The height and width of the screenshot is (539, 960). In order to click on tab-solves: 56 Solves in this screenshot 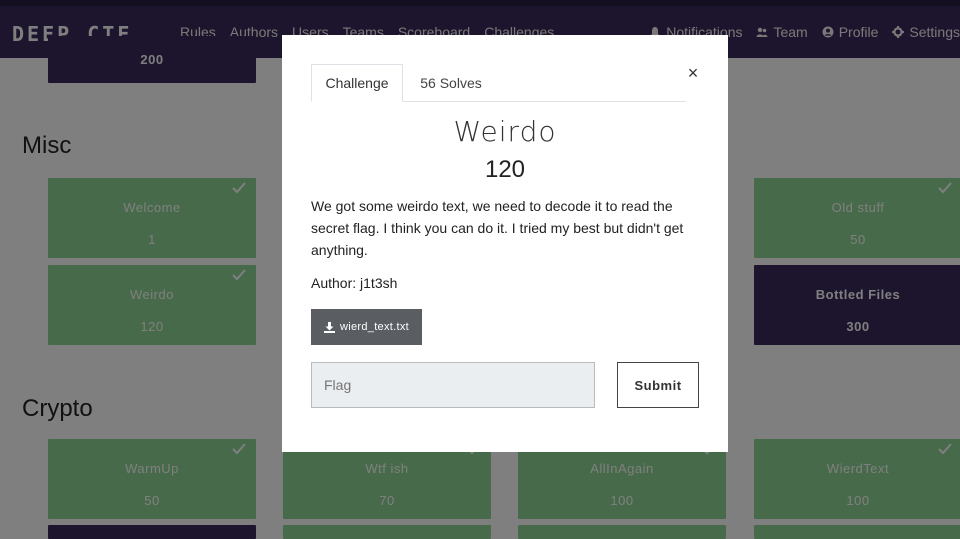, I will do `click(451, 82)`.